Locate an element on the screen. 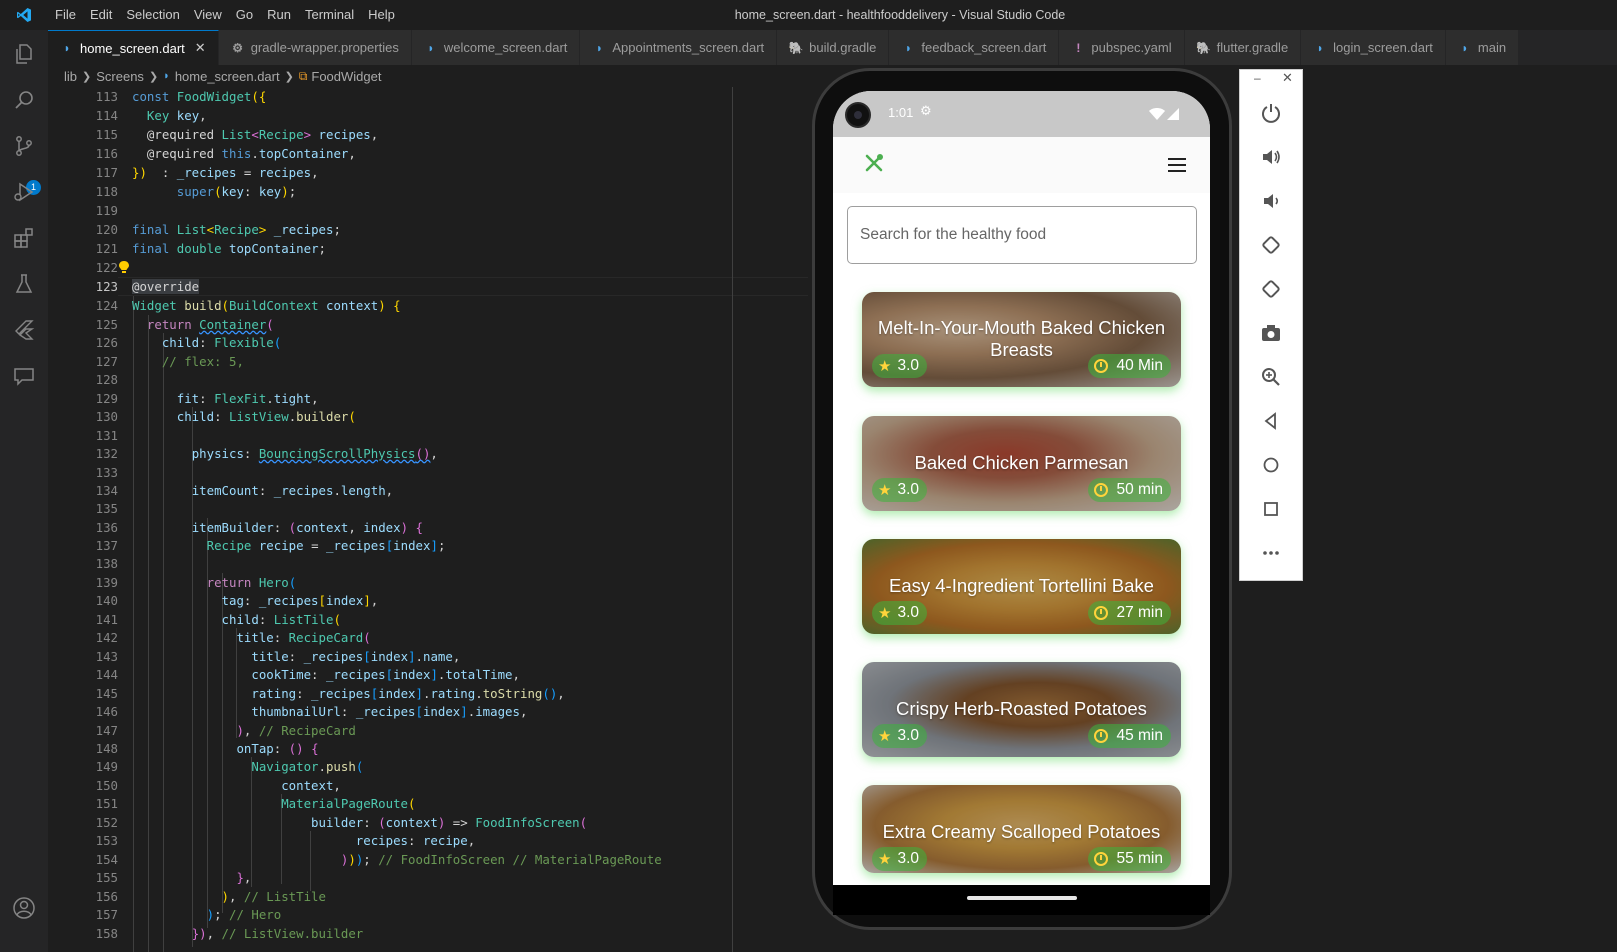  menu-terminal: Terminal is located at coordinates (329, 15).